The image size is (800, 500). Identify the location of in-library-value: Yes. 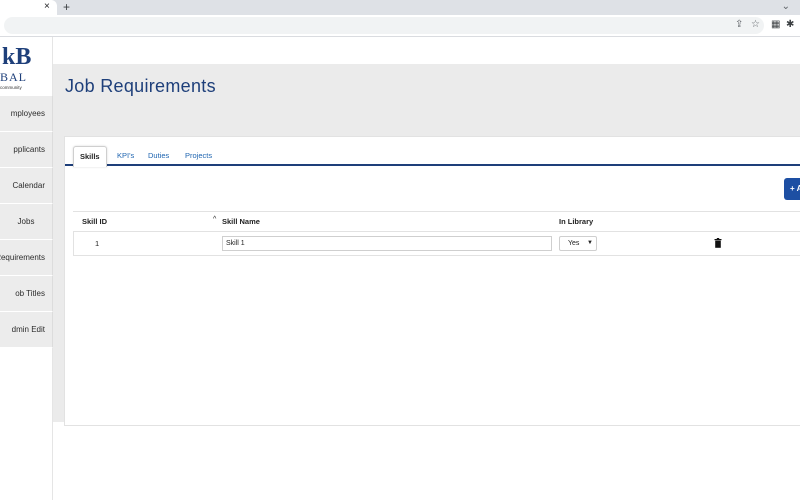
(574, 243).